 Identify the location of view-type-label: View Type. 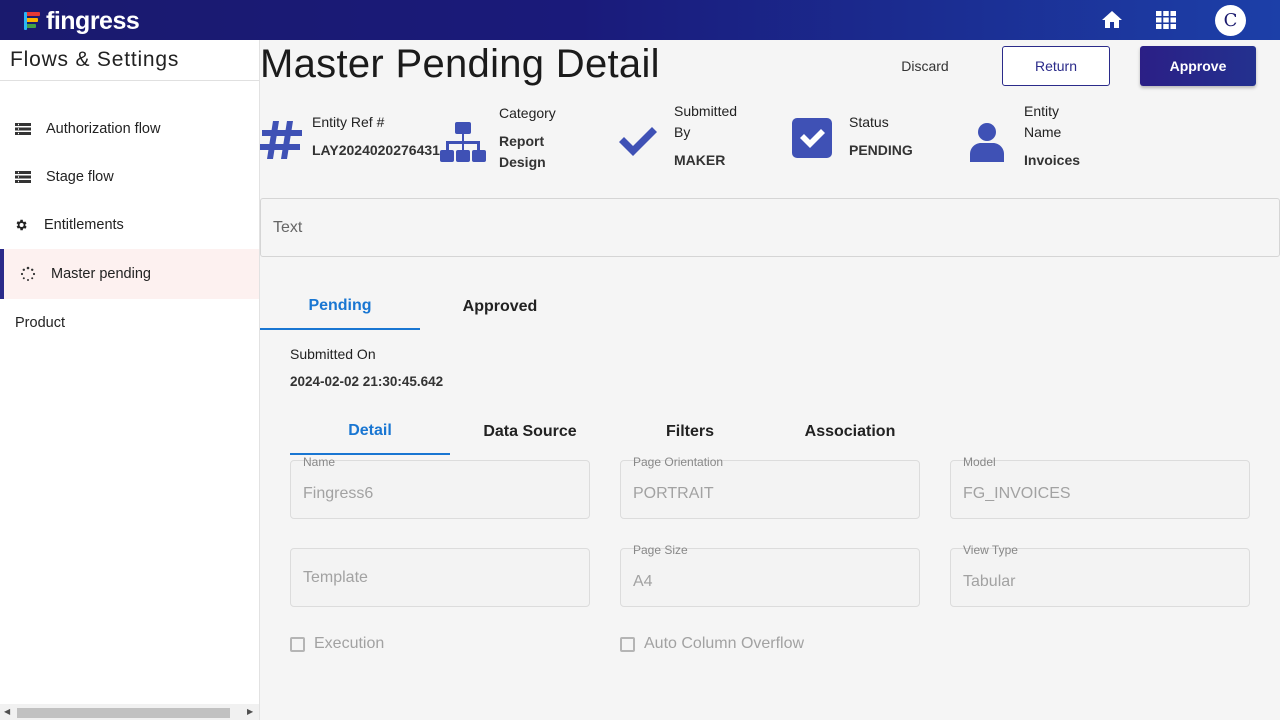
(990, 550).